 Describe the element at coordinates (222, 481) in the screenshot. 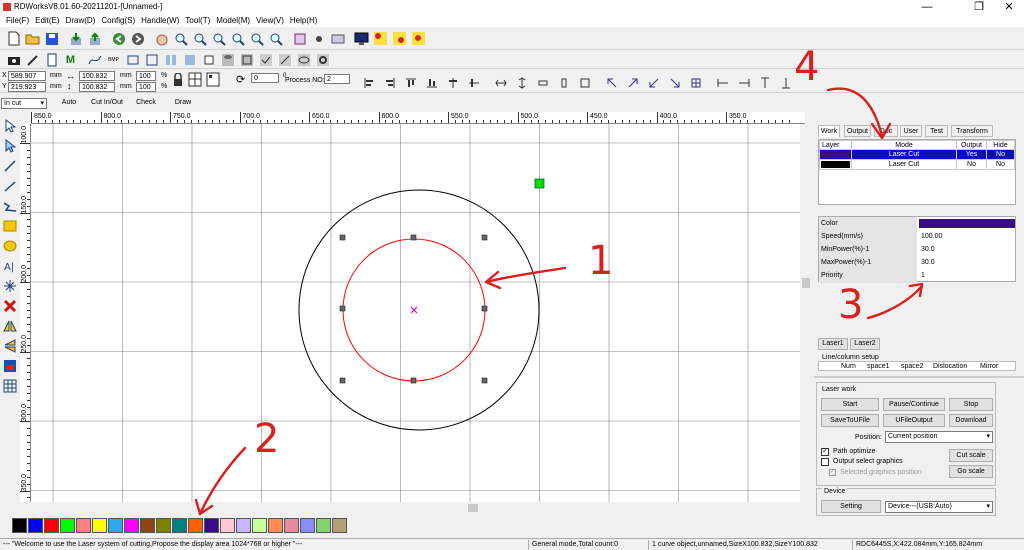

I see `annotation-2-arrow` at that location.